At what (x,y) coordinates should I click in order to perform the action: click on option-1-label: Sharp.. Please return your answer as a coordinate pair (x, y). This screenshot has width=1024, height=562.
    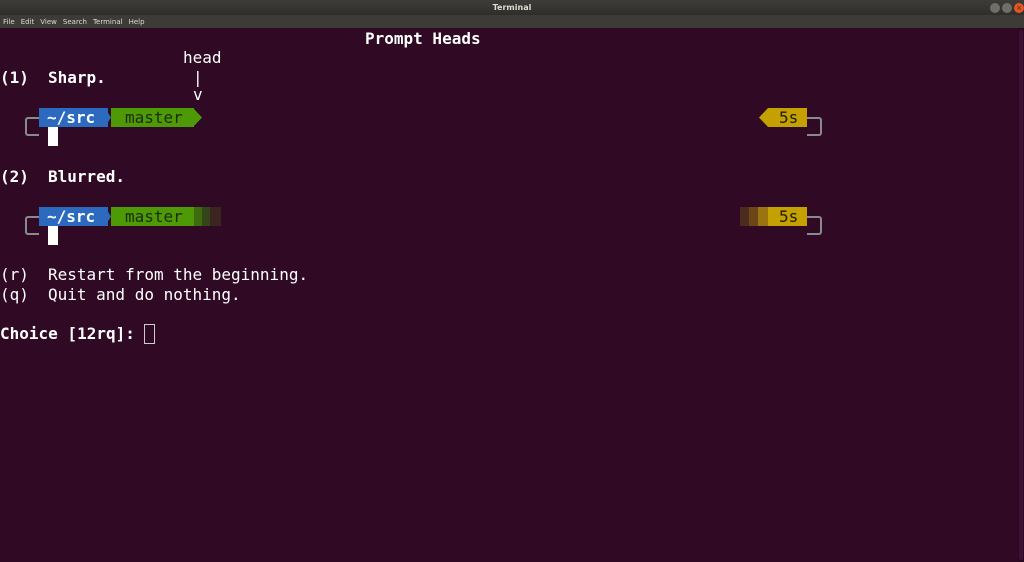
    Looking at the image, I should click on (77, 77).